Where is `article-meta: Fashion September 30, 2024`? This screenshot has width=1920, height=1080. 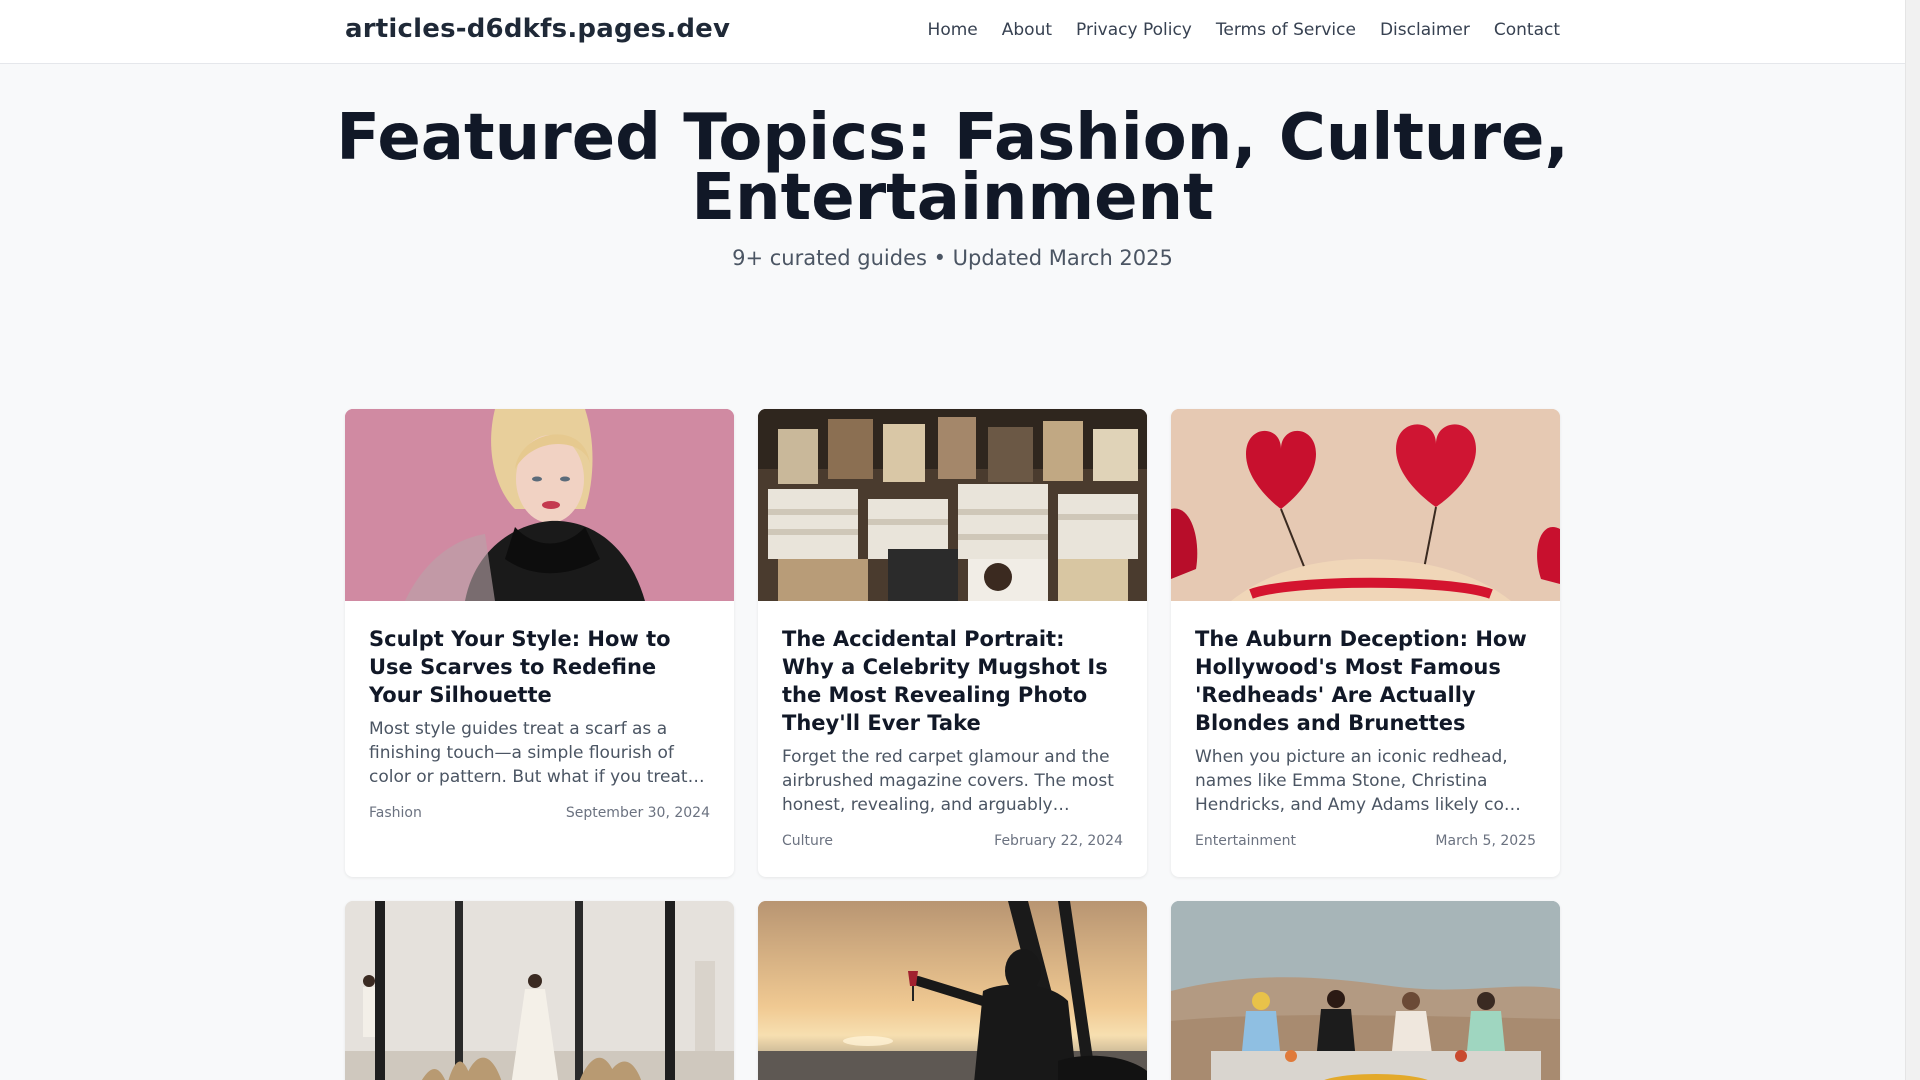
article-meta: Fashion September 30, 2024 is located at coordinates (539, 813).